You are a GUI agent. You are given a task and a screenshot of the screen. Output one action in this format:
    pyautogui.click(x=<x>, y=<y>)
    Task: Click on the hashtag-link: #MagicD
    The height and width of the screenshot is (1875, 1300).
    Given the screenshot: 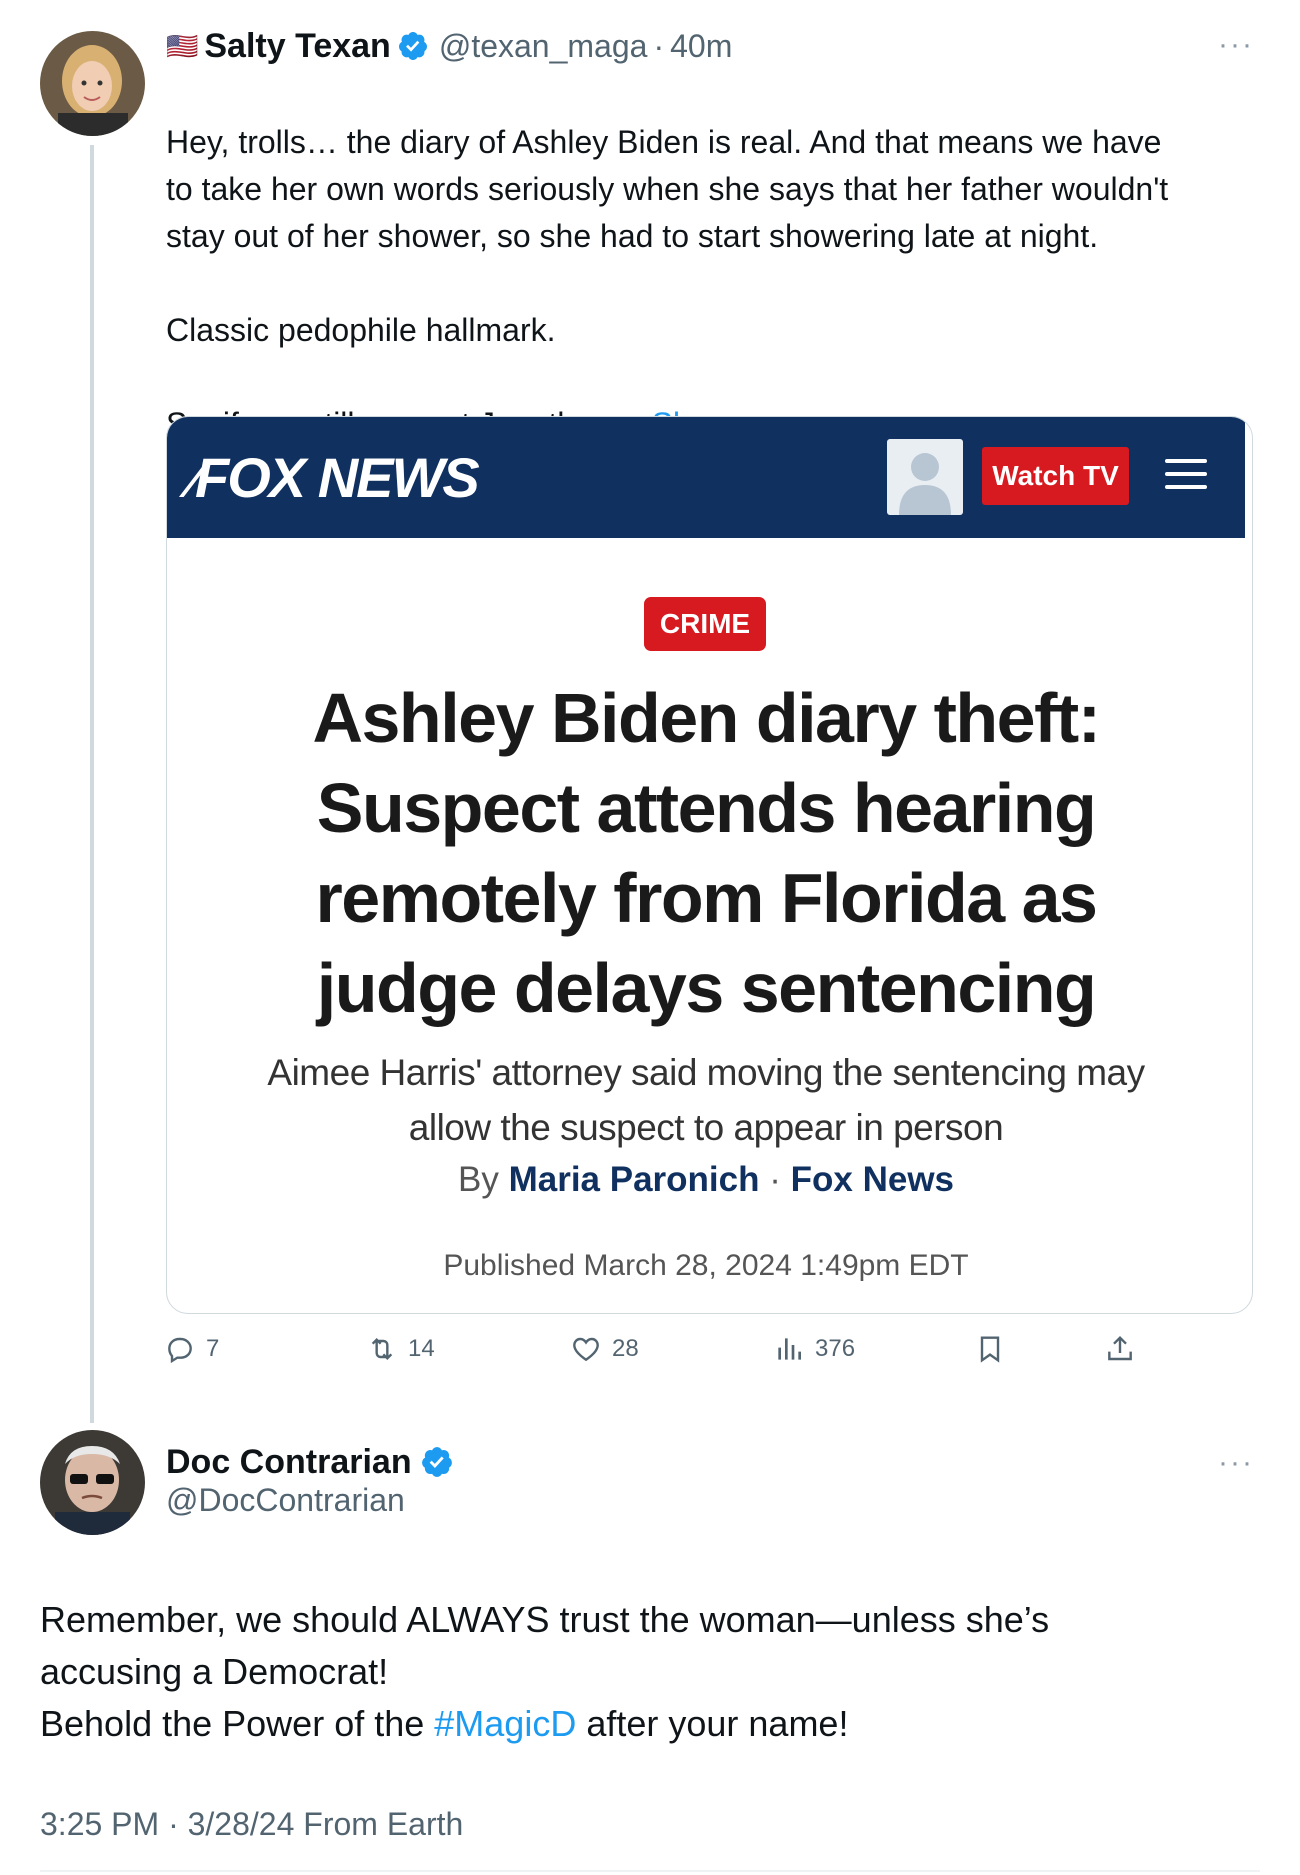 What is the action you would take?
    pyautogui.click(x=505, y=1723)
    